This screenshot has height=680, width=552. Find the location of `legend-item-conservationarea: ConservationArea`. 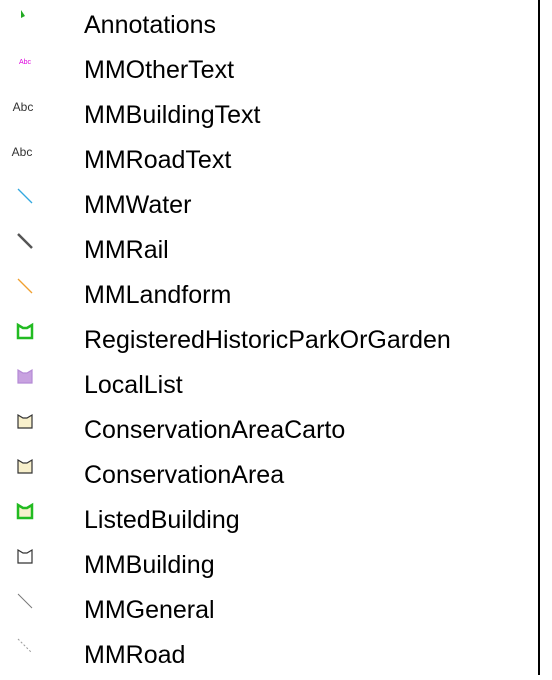

legend-item-conservationarea: ConservationArea is located at coordinates (270, 478).